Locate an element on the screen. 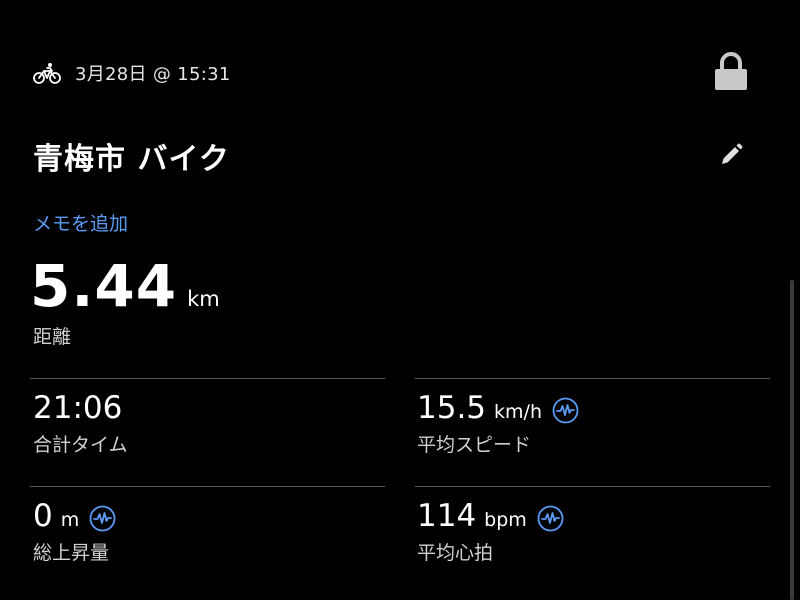 This screenshot has width=800, height=600. total-time-label: 合計タイム is located at coordinates (80, 445).